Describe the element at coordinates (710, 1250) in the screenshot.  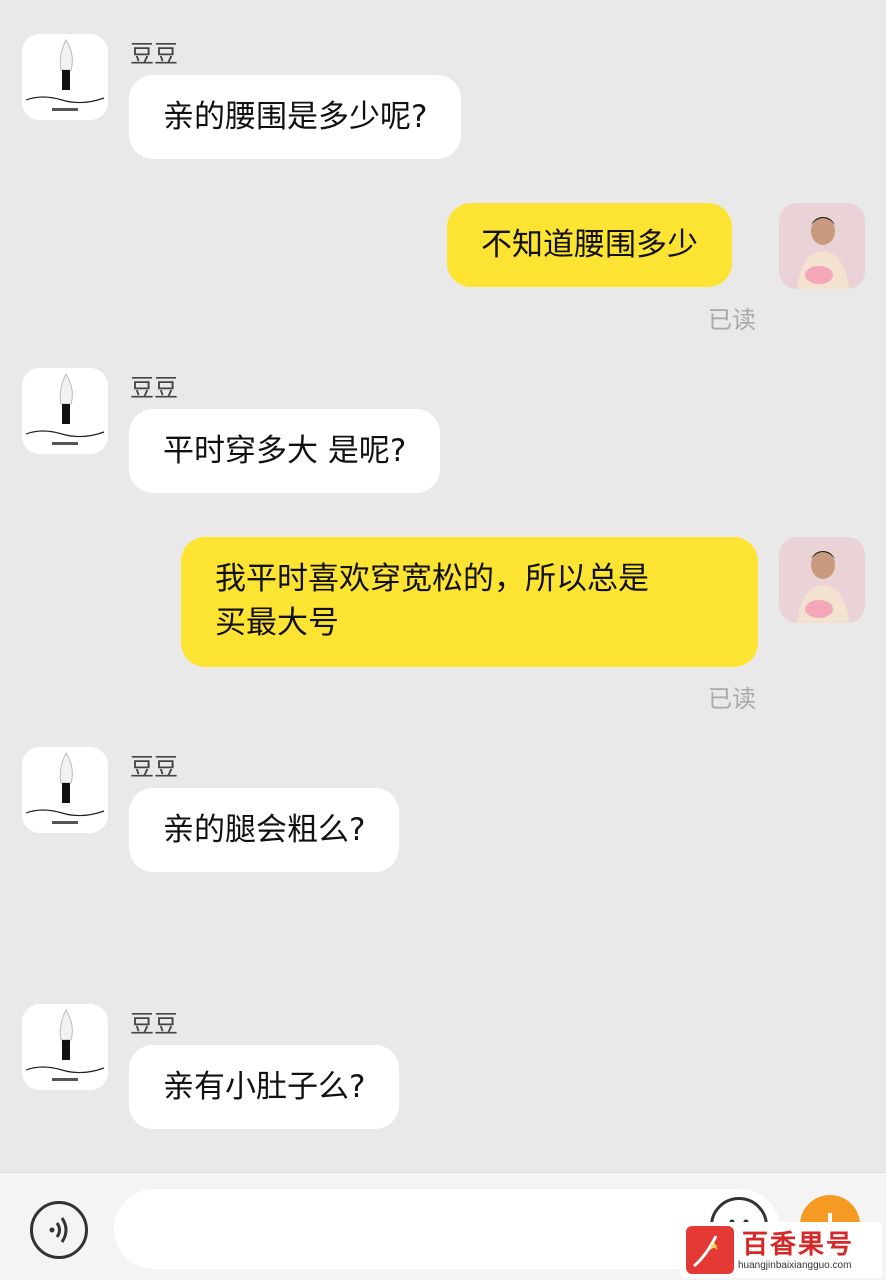
I see `watermark-logo-icon` at that location.